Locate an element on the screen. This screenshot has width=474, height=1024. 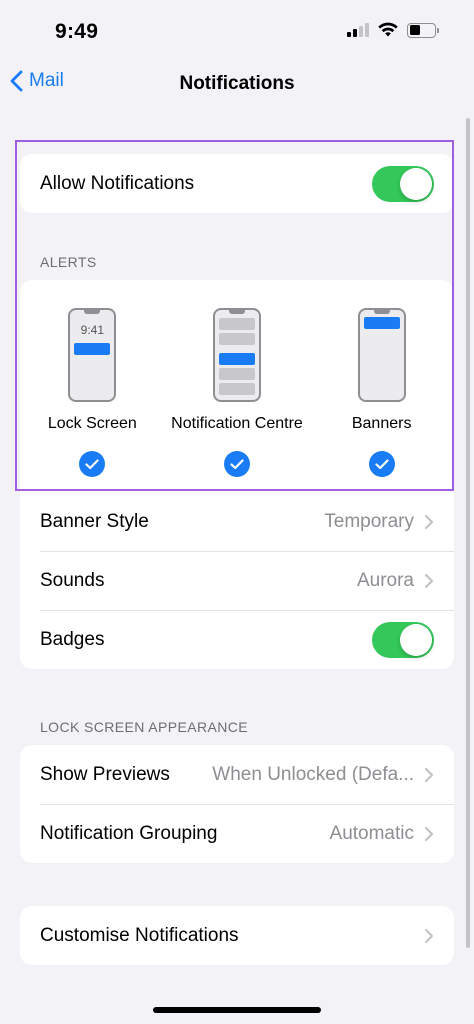
allow-notifications-row: Allow Notifications is located at coordinates (237, 183).